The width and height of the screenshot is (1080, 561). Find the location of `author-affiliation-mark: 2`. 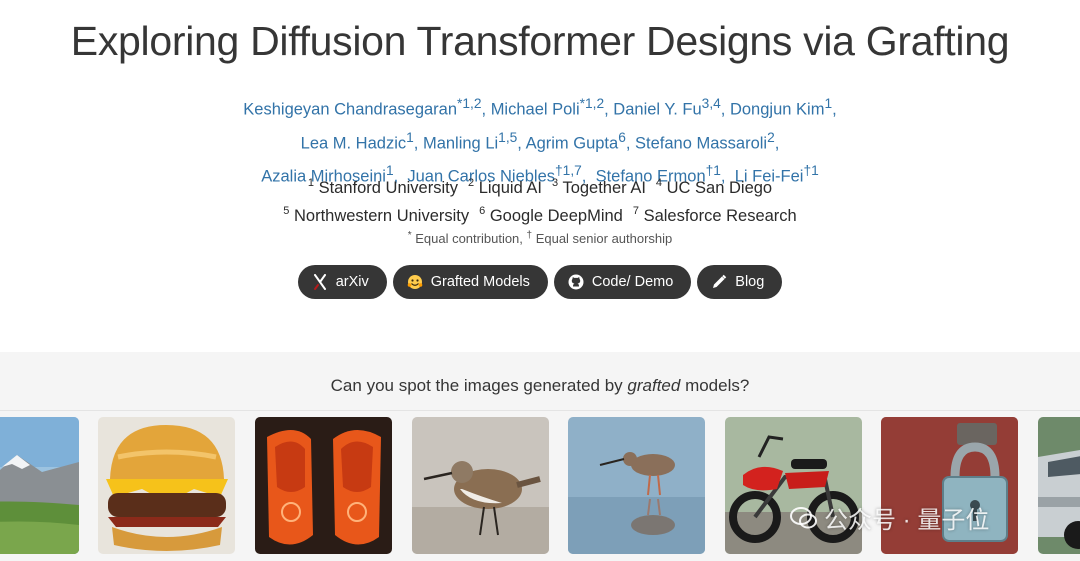

author-affiliation-mark: 2 is located at coordinates (771, 137).